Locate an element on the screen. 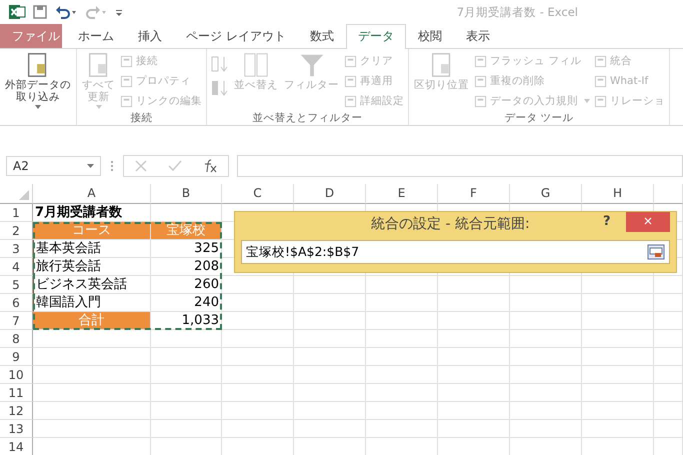 The width and height of the screenshot is (683, 455). row-header: 11 is located at coordinates (16, 393).